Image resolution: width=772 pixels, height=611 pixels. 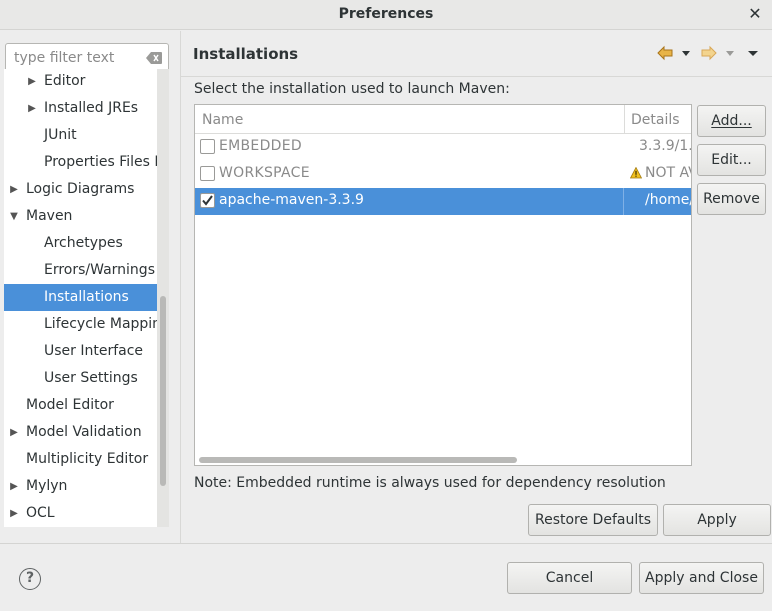 I want to click on tree-item-label: OCL, so click(x=40, y=513).